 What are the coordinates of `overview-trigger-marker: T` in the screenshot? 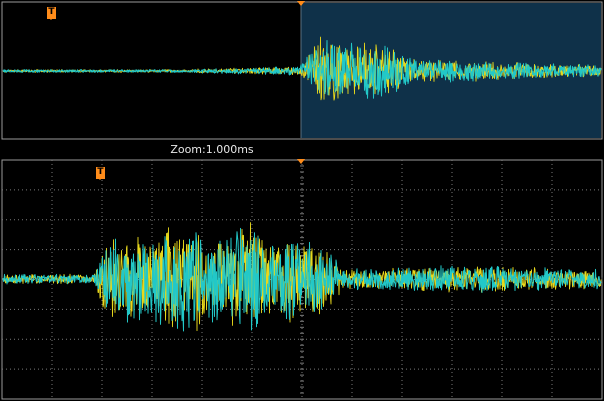 It's located at (51, 13).